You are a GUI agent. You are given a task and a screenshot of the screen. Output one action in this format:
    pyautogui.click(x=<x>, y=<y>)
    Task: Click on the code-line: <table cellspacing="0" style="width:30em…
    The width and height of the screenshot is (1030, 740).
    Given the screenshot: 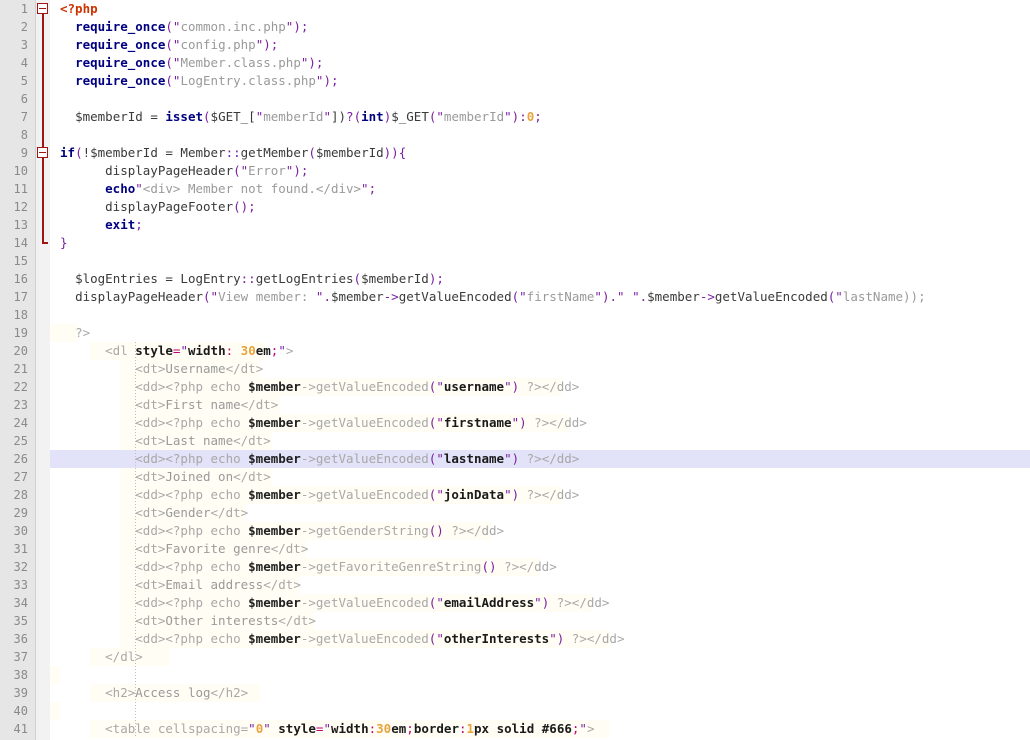 What is the action you would take?
    pyautogui.click(x=540, y=729)
    